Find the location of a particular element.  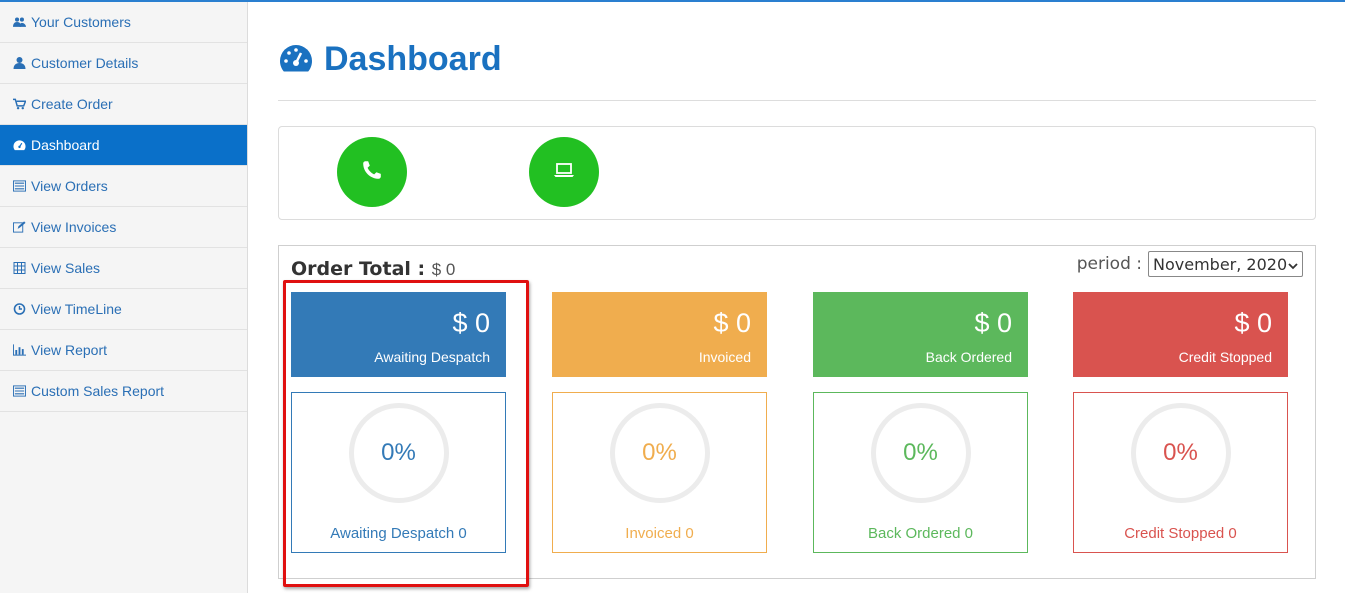

bar-chart-icon is located at coordinates (19, 350).